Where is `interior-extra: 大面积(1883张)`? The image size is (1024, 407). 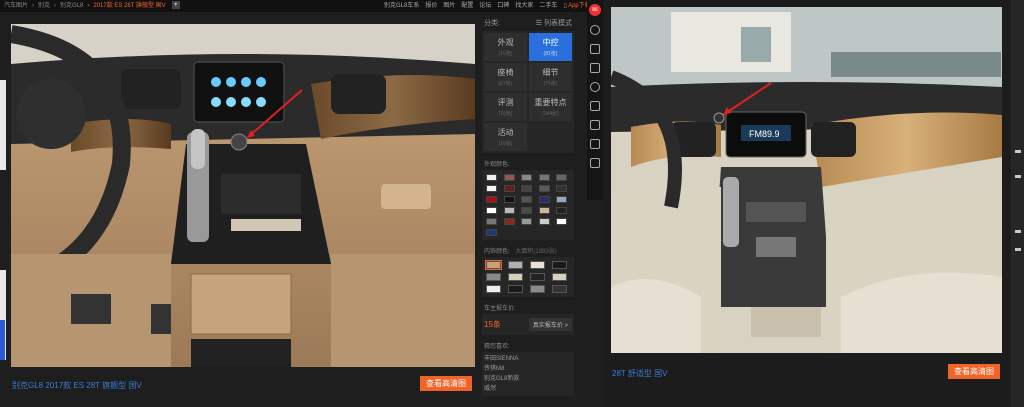
interior-extra: 大面积(1883张) is located at coordinates (536, 252).